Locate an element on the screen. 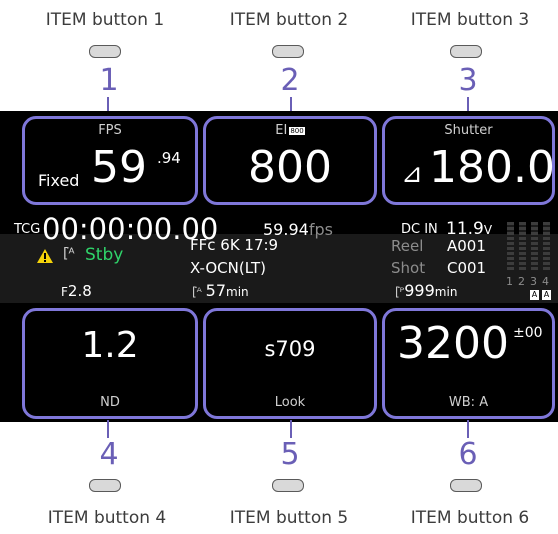 This screenshot has width=558, height=534. shutter-label: Shutter is located at coordinates (468, 130).